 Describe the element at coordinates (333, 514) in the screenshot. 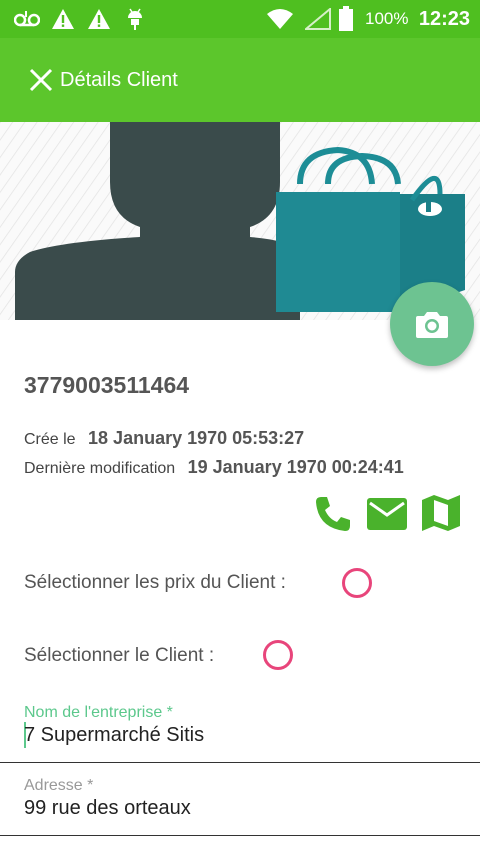

I see `phone-icon` at that location.